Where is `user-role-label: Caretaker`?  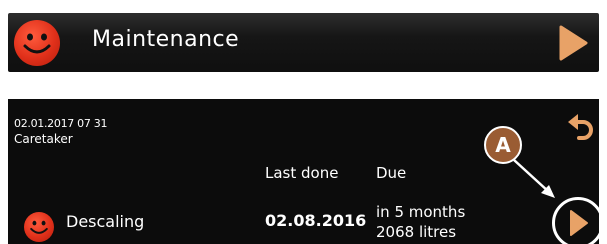
user-role-label: Caretaker is located at coordinates (43, 139).